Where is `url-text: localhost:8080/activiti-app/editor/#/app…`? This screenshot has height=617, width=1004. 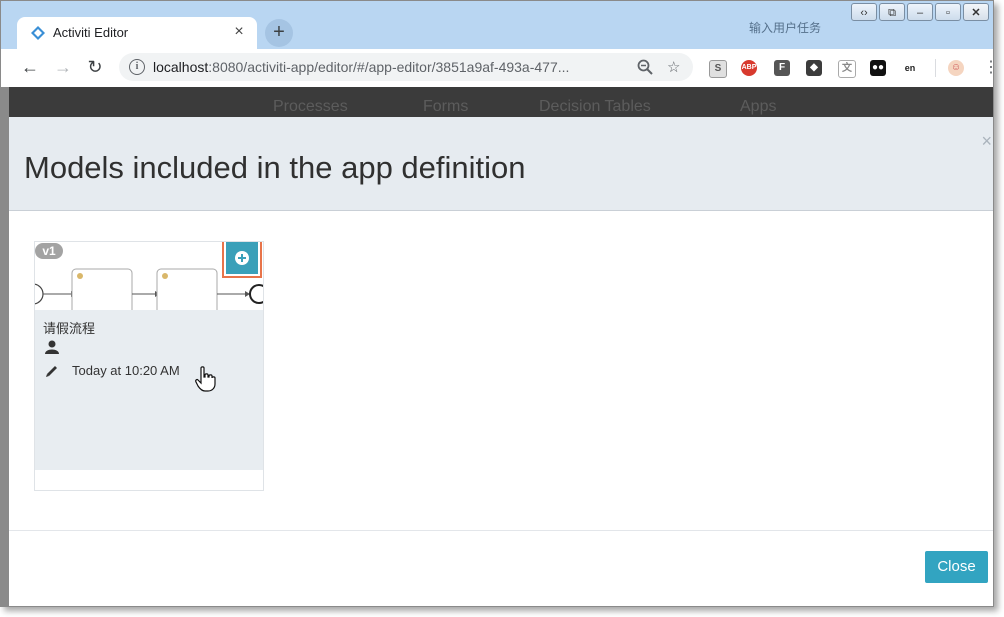 url-text: localhost:8080/activiti-app/editor/#/app… is located at coordinates (361, 67).